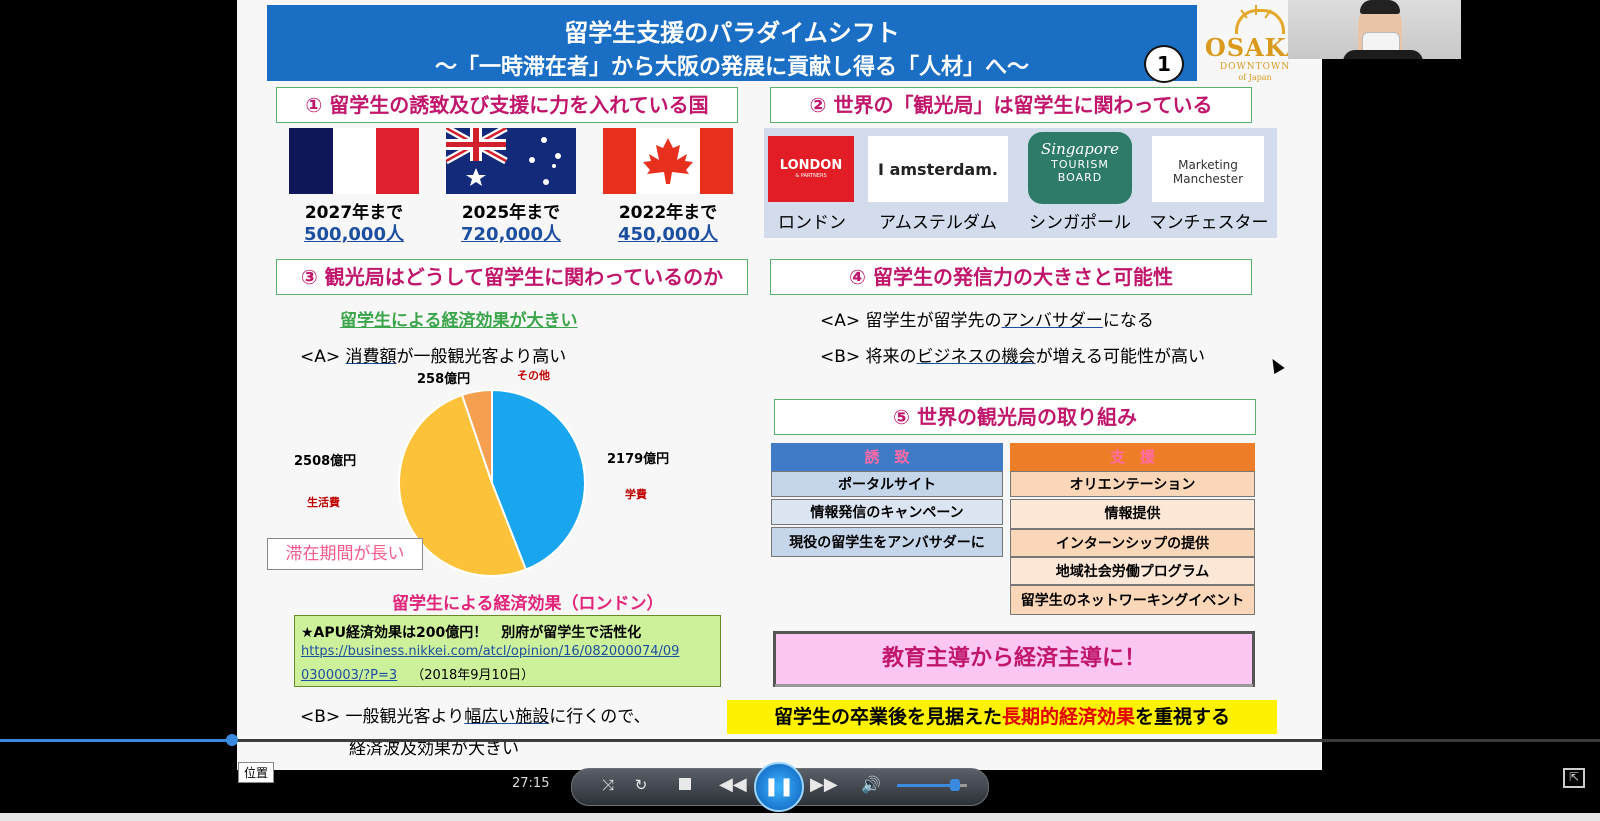 The image size is (1600, 821). Describe the element at coordinates (887, 542) in the screenshot. I see `attract-item: 現役の留学生をアンバサダーに` at that location.